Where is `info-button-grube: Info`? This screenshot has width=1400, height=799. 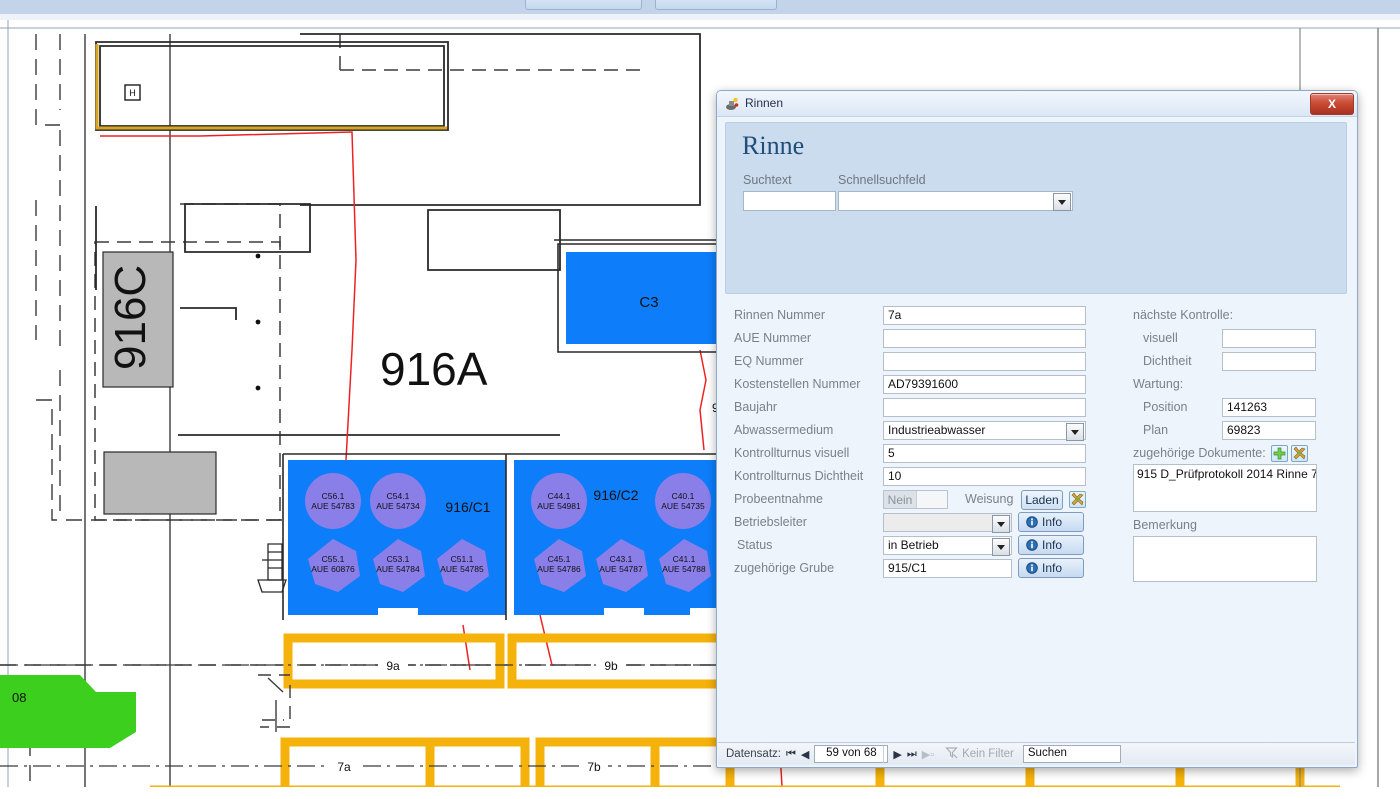 info-button-grube: Info is located at coordinates (1051, 568).